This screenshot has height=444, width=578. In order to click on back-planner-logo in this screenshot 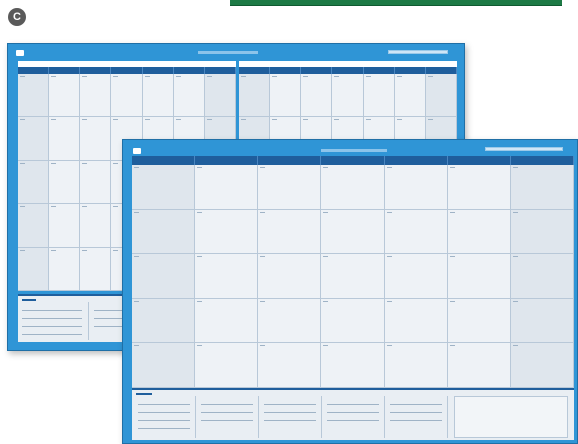, I will do `click(21, 53)`.